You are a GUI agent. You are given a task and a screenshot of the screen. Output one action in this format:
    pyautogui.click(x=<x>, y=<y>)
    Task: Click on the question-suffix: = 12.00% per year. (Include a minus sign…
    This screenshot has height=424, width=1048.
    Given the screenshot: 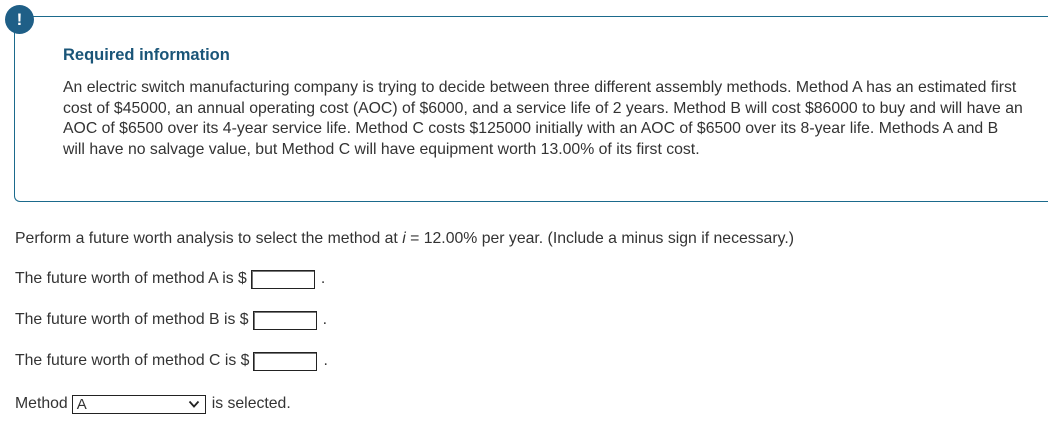 What is the action you would take?
    pyautogui.click(x=599, y=238)
    